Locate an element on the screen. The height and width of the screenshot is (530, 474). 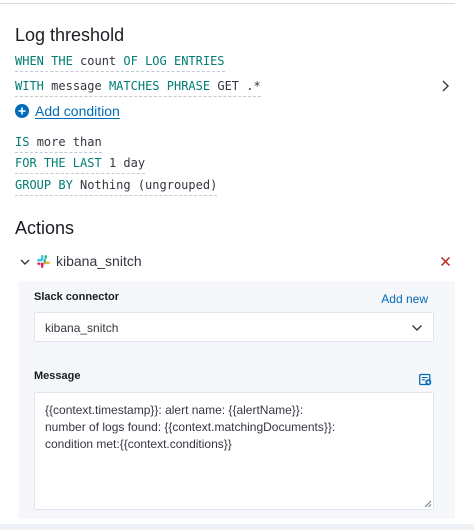
for-the-last-expression: FOR THE LAST 1 day is located at coordinates (80, 164).